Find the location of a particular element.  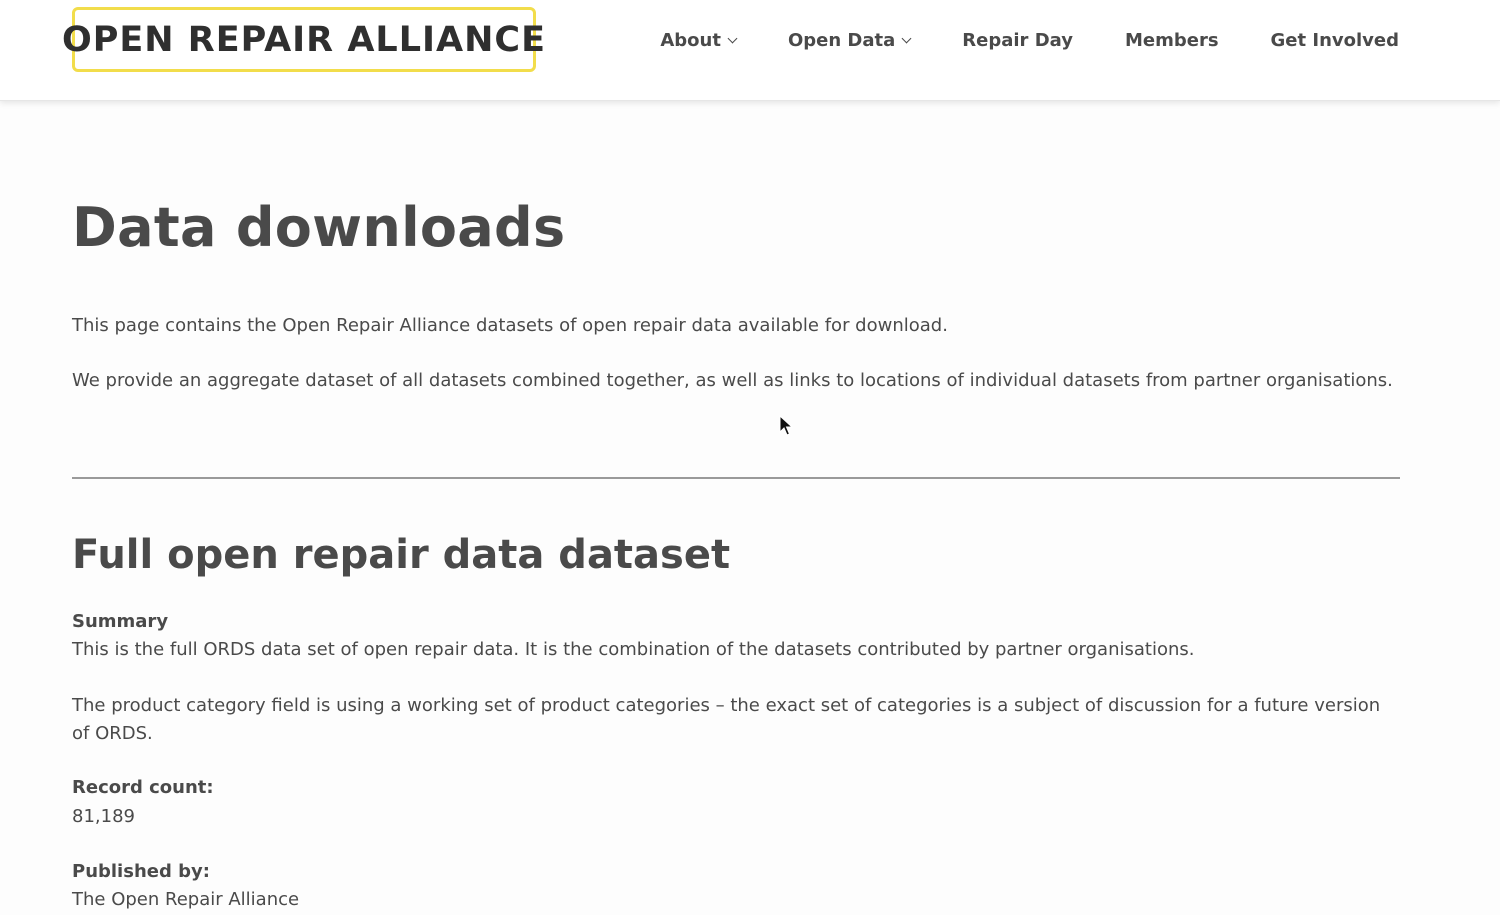

page-title: Data downloads is located at coordinates (319, 227).